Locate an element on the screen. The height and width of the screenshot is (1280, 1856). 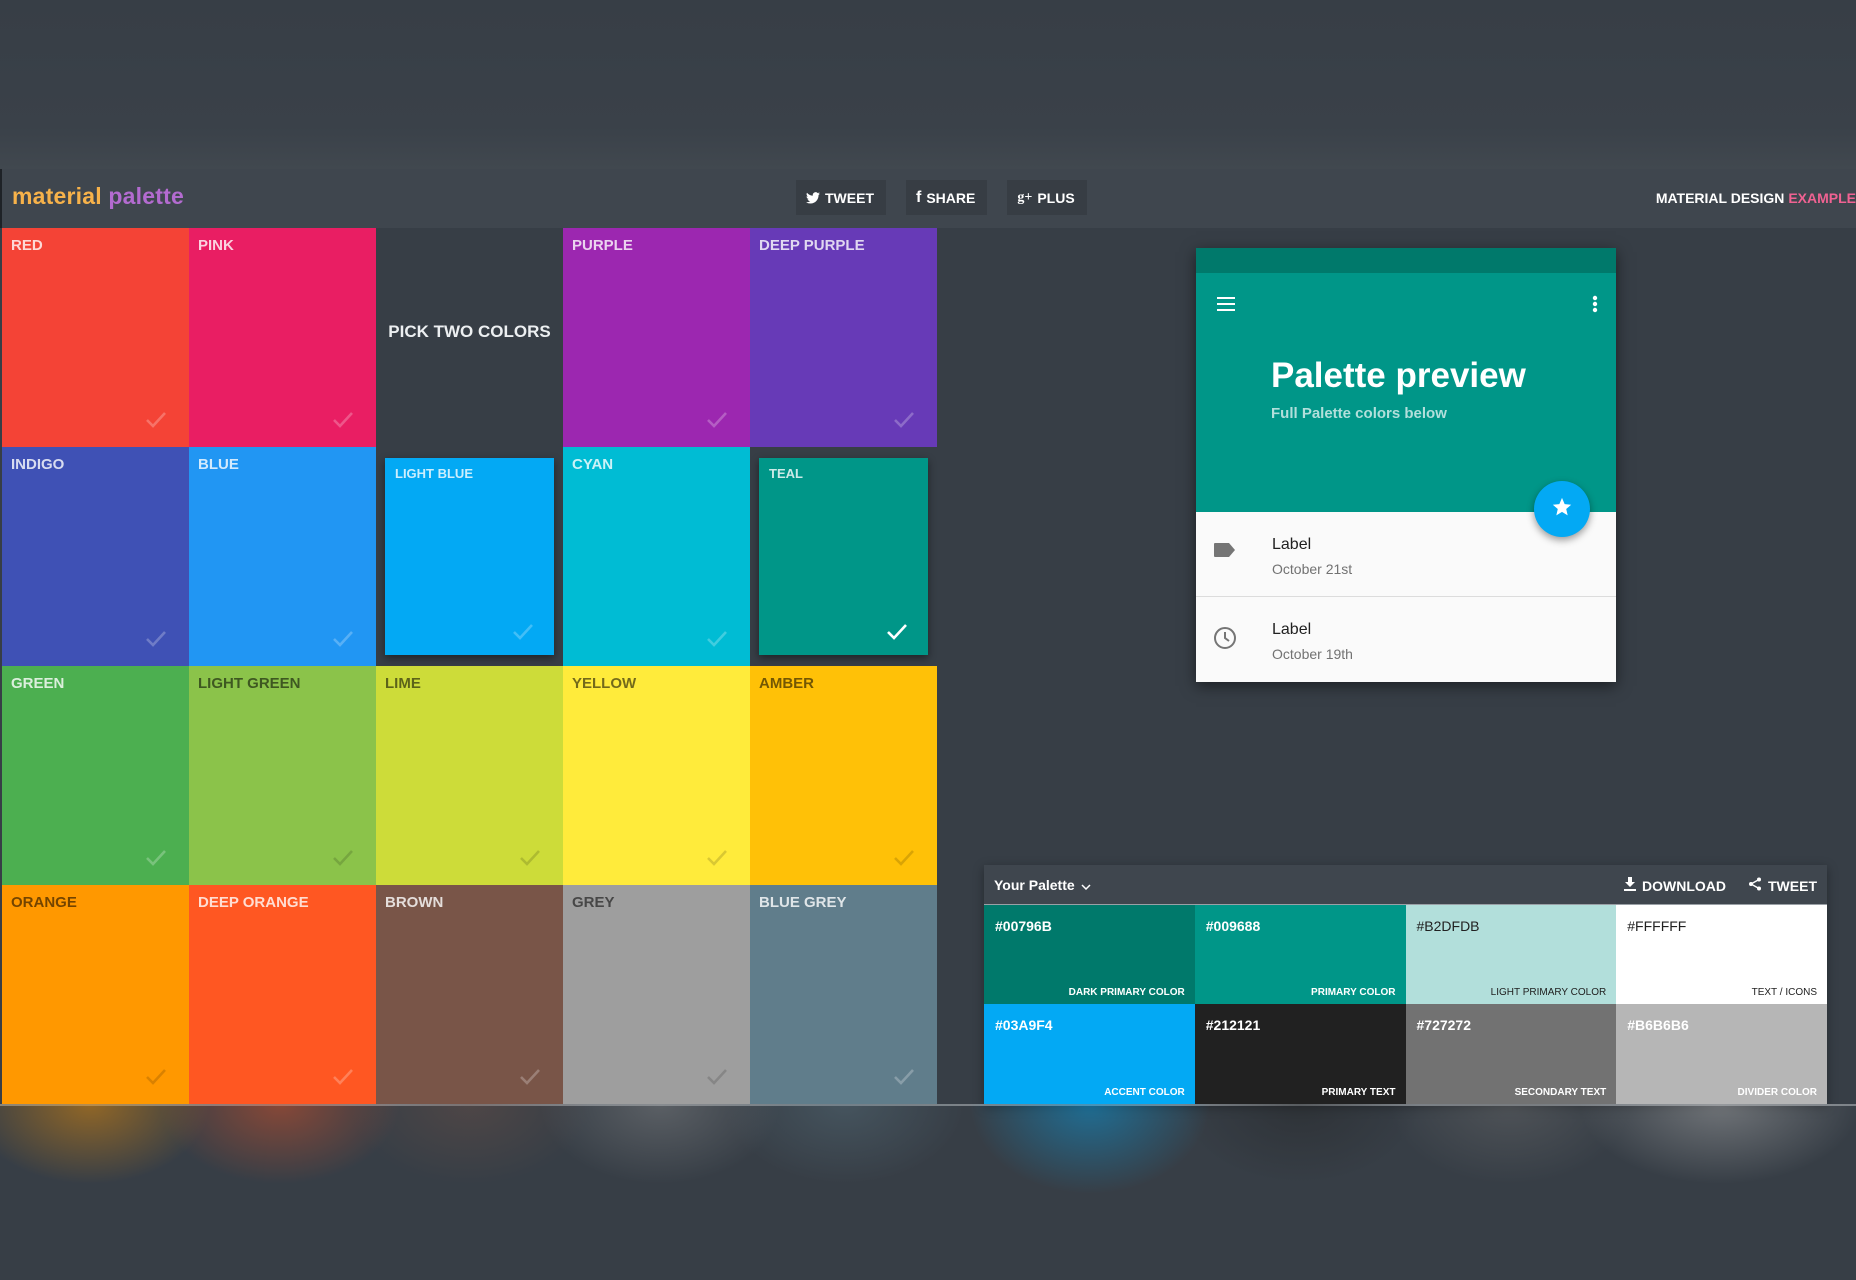
color-tile-teal: TEAL is located at coordinates (843, 556).